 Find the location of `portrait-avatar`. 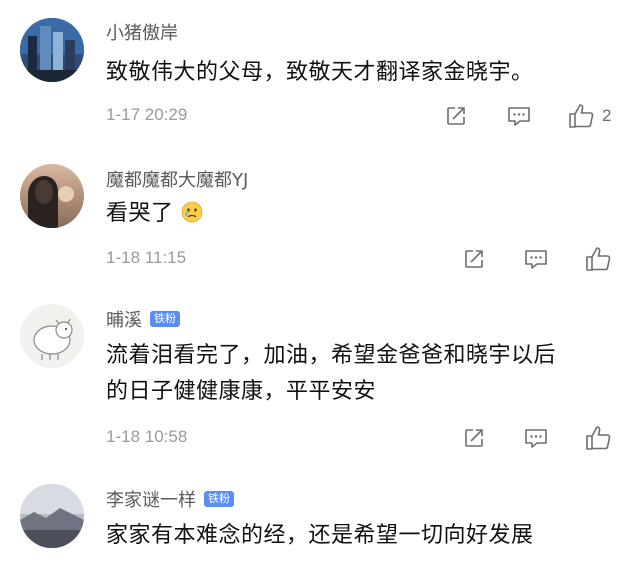

portrait-avatar is located at coordinates (52, 196).